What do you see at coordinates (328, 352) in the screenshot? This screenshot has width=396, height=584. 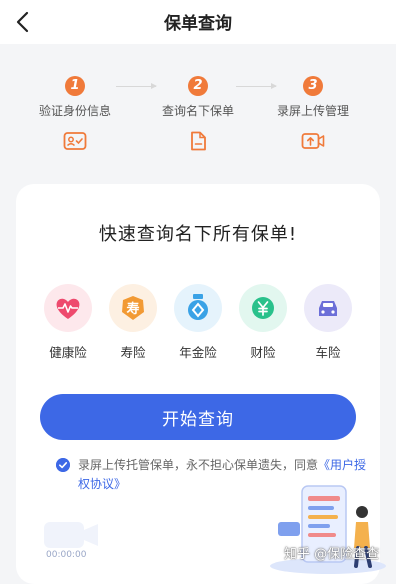 I see `type-label: 车险` at bounding box center [328, 352].